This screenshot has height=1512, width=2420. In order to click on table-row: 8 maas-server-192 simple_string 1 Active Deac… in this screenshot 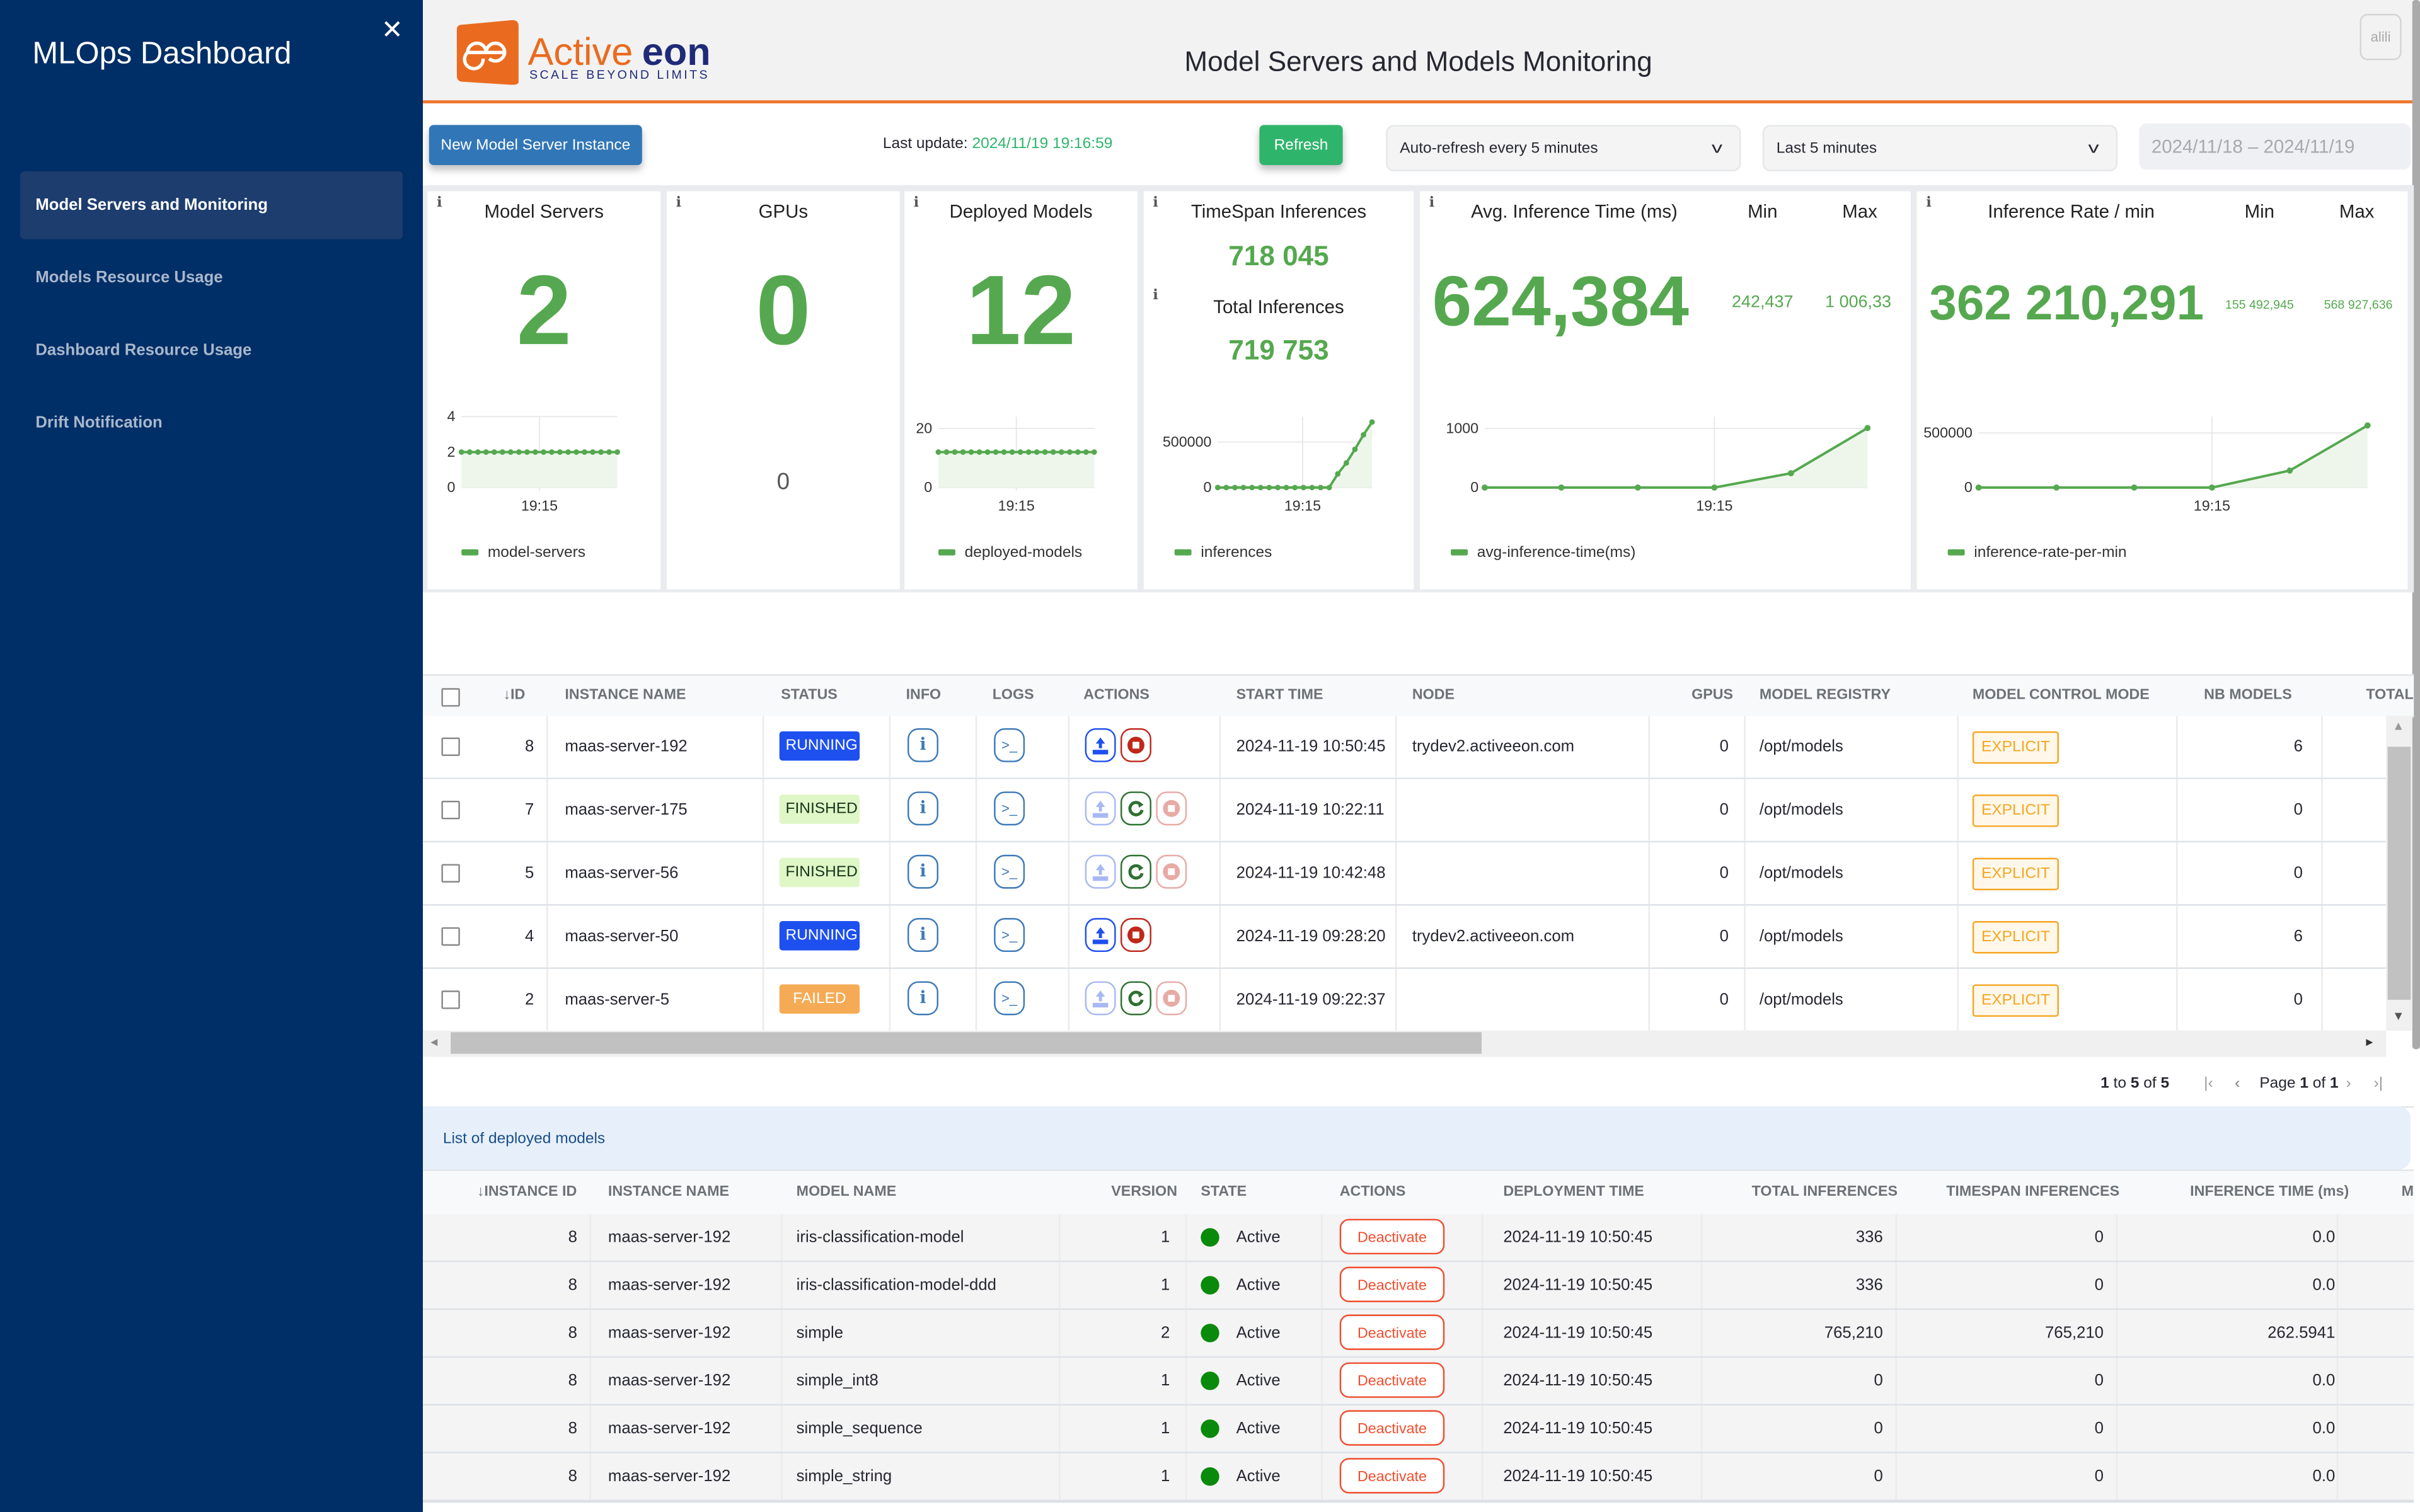, I will do `click(1419, 1478)`.